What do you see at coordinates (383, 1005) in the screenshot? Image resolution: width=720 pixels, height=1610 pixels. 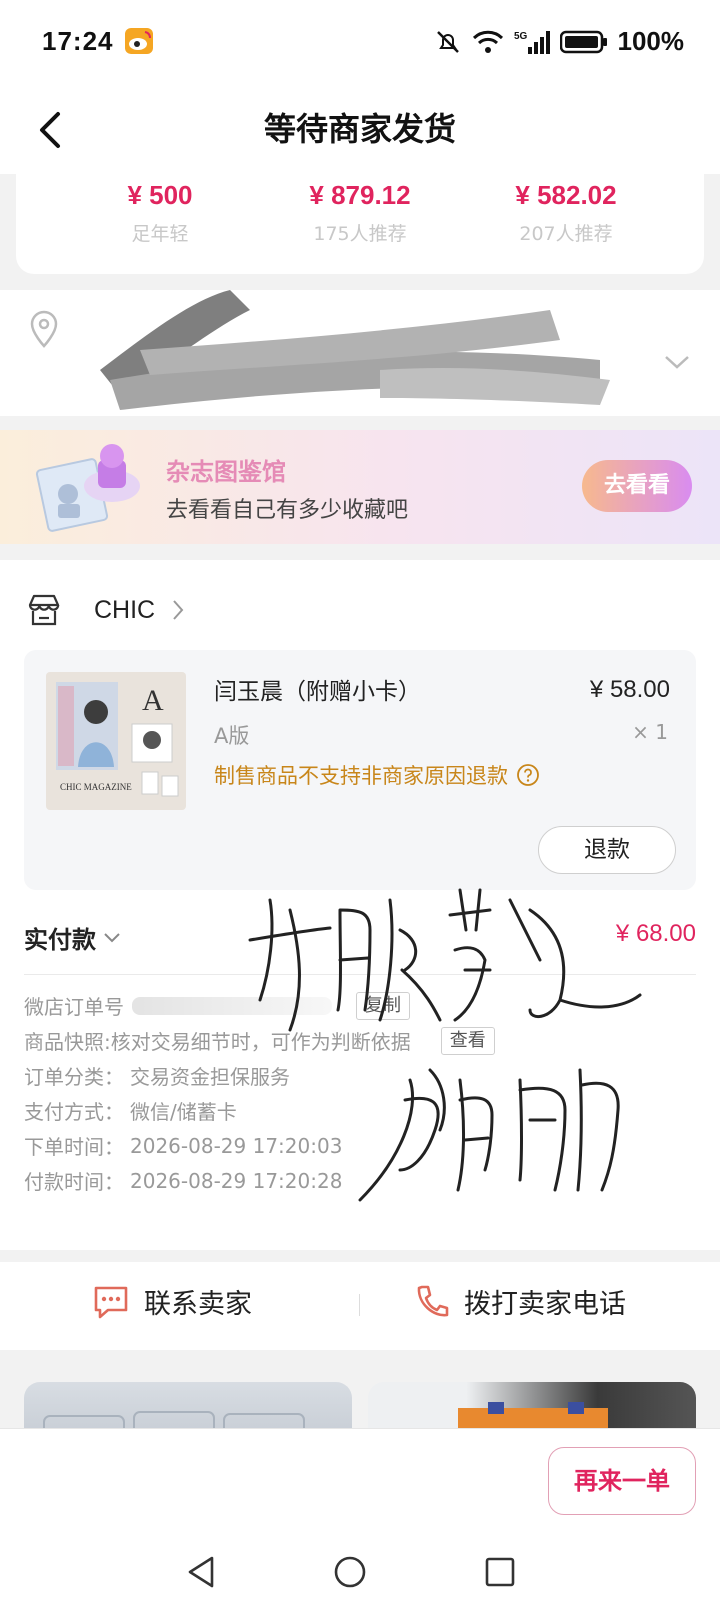 I see `copy-button: 复制` at bounding box center [383, 1005].